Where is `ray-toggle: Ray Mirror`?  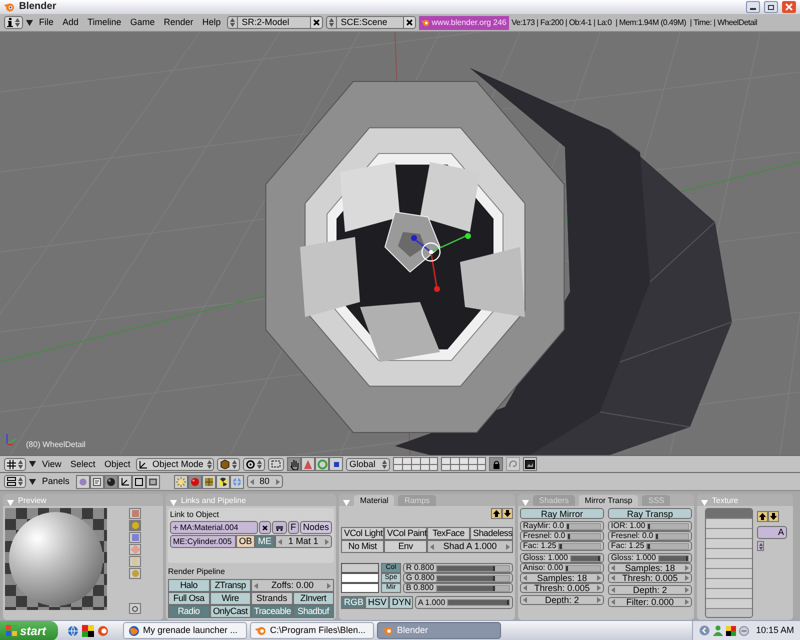 ray-toggle: Ray Mirror is located at coordinates (562, 513).